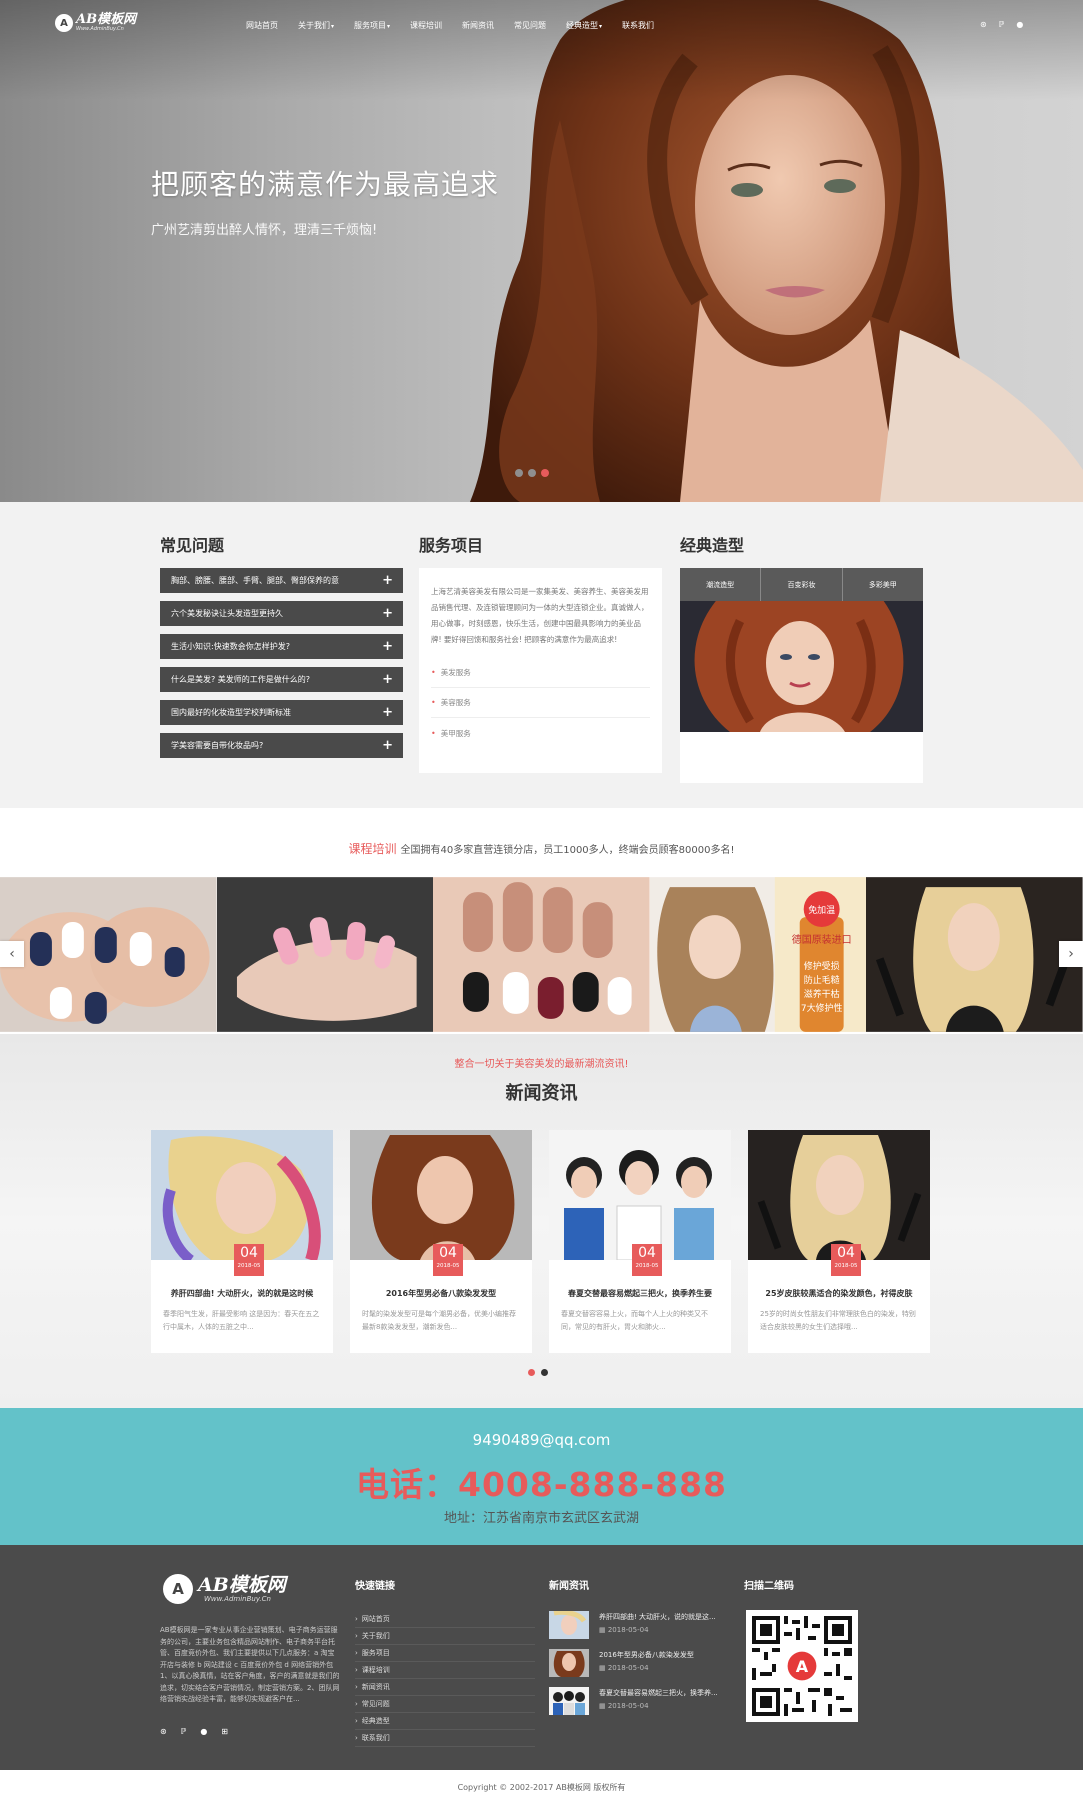 The width and height of the screenshot is (1083, 1806). What do you see at coordinates (375, 1586) in the screenshot?
I see `footer-links-title: 快速链接` at bounding box center [375, 1586].